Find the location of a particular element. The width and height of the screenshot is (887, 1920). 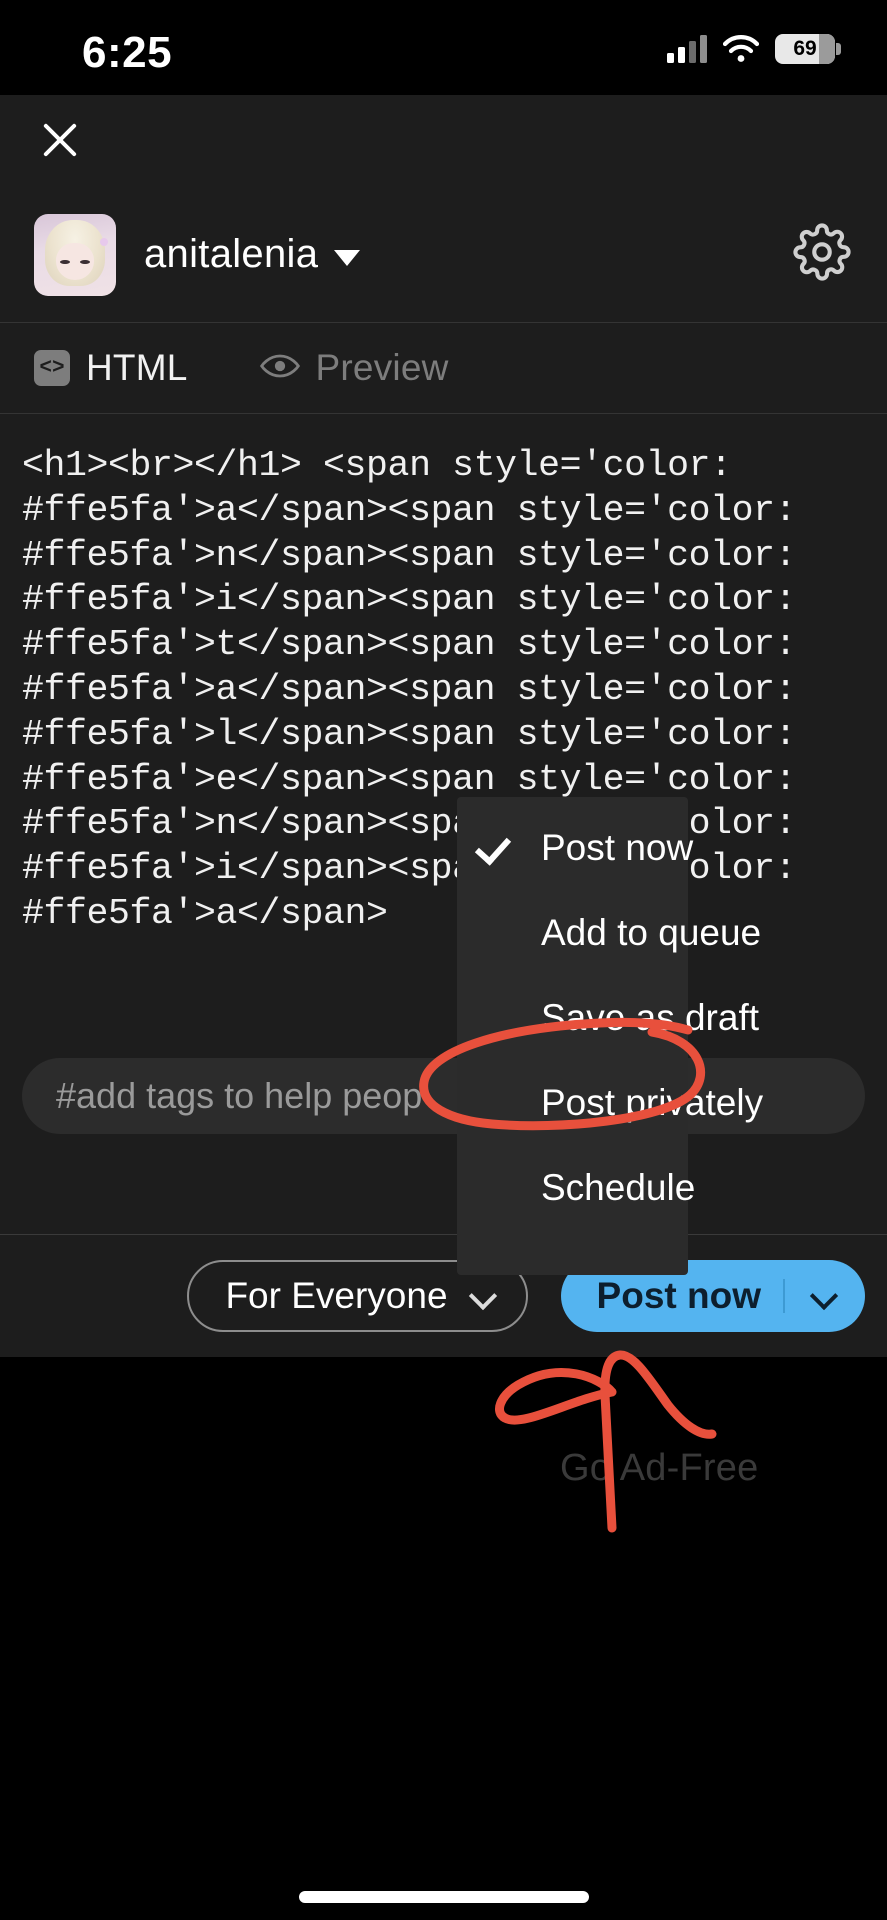

menu-item-schedule: Schedule is located at coordinates (576, 1187).